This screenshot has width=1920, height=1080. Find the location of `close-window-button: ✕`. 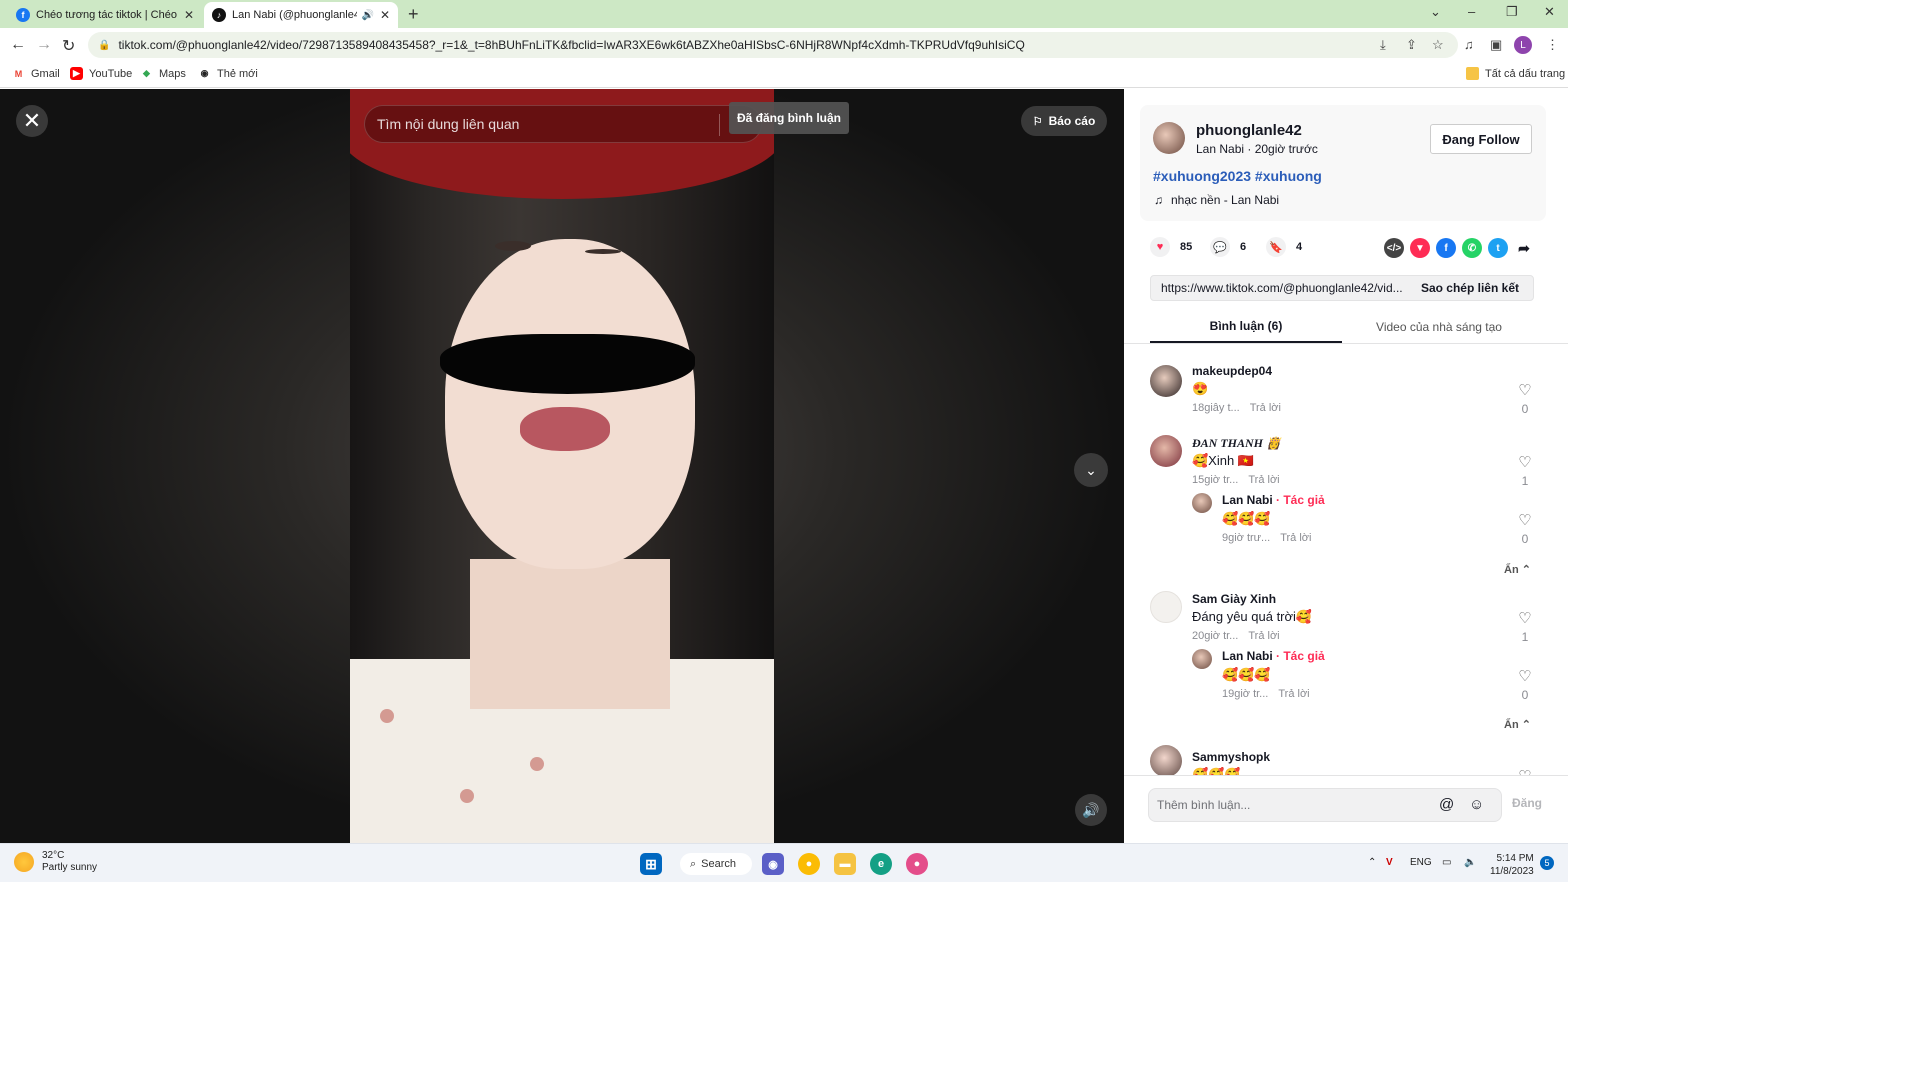

close-window-button: ✕ is located at coordinates (1549, 12).